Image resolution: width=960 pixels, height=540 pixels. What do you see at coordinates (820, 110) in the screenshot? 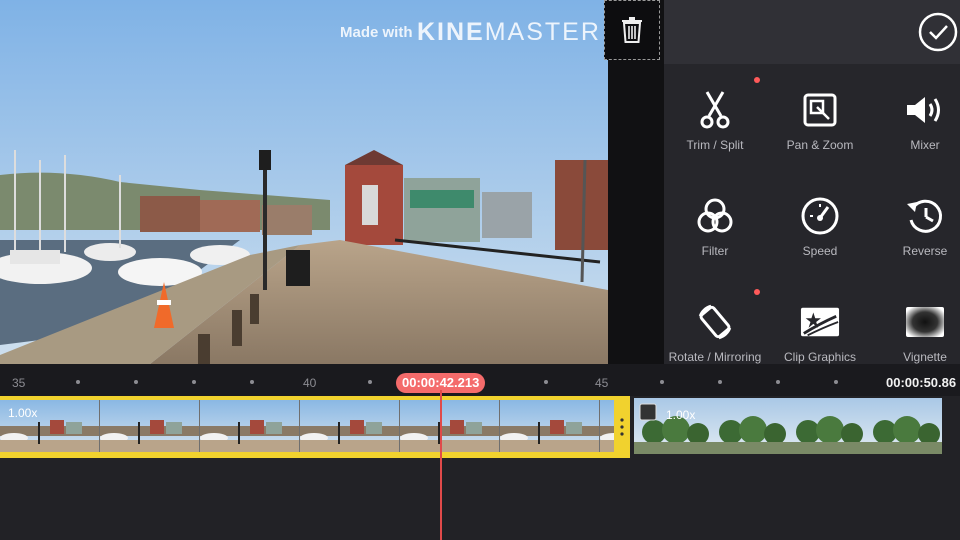
I see `pan-zoom-icon` at bounding box center [820, 110].